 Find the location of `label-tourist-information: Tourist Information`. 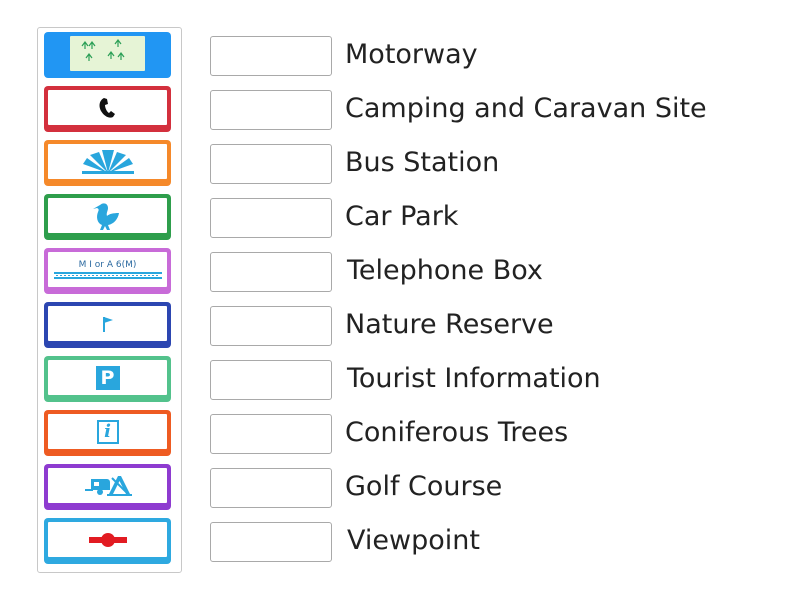

label-tourist-information: Tourist Information is located at coordinates (474, 378).